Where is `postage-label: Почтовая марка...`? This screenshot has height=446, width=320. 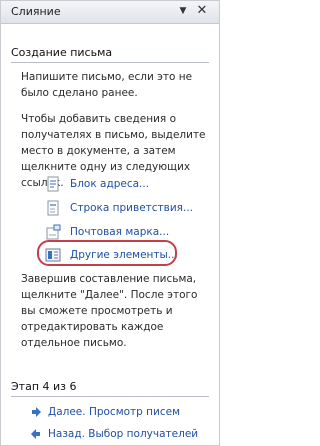
postage-label: Почтовая марка... is located at coordinates (120, 232).